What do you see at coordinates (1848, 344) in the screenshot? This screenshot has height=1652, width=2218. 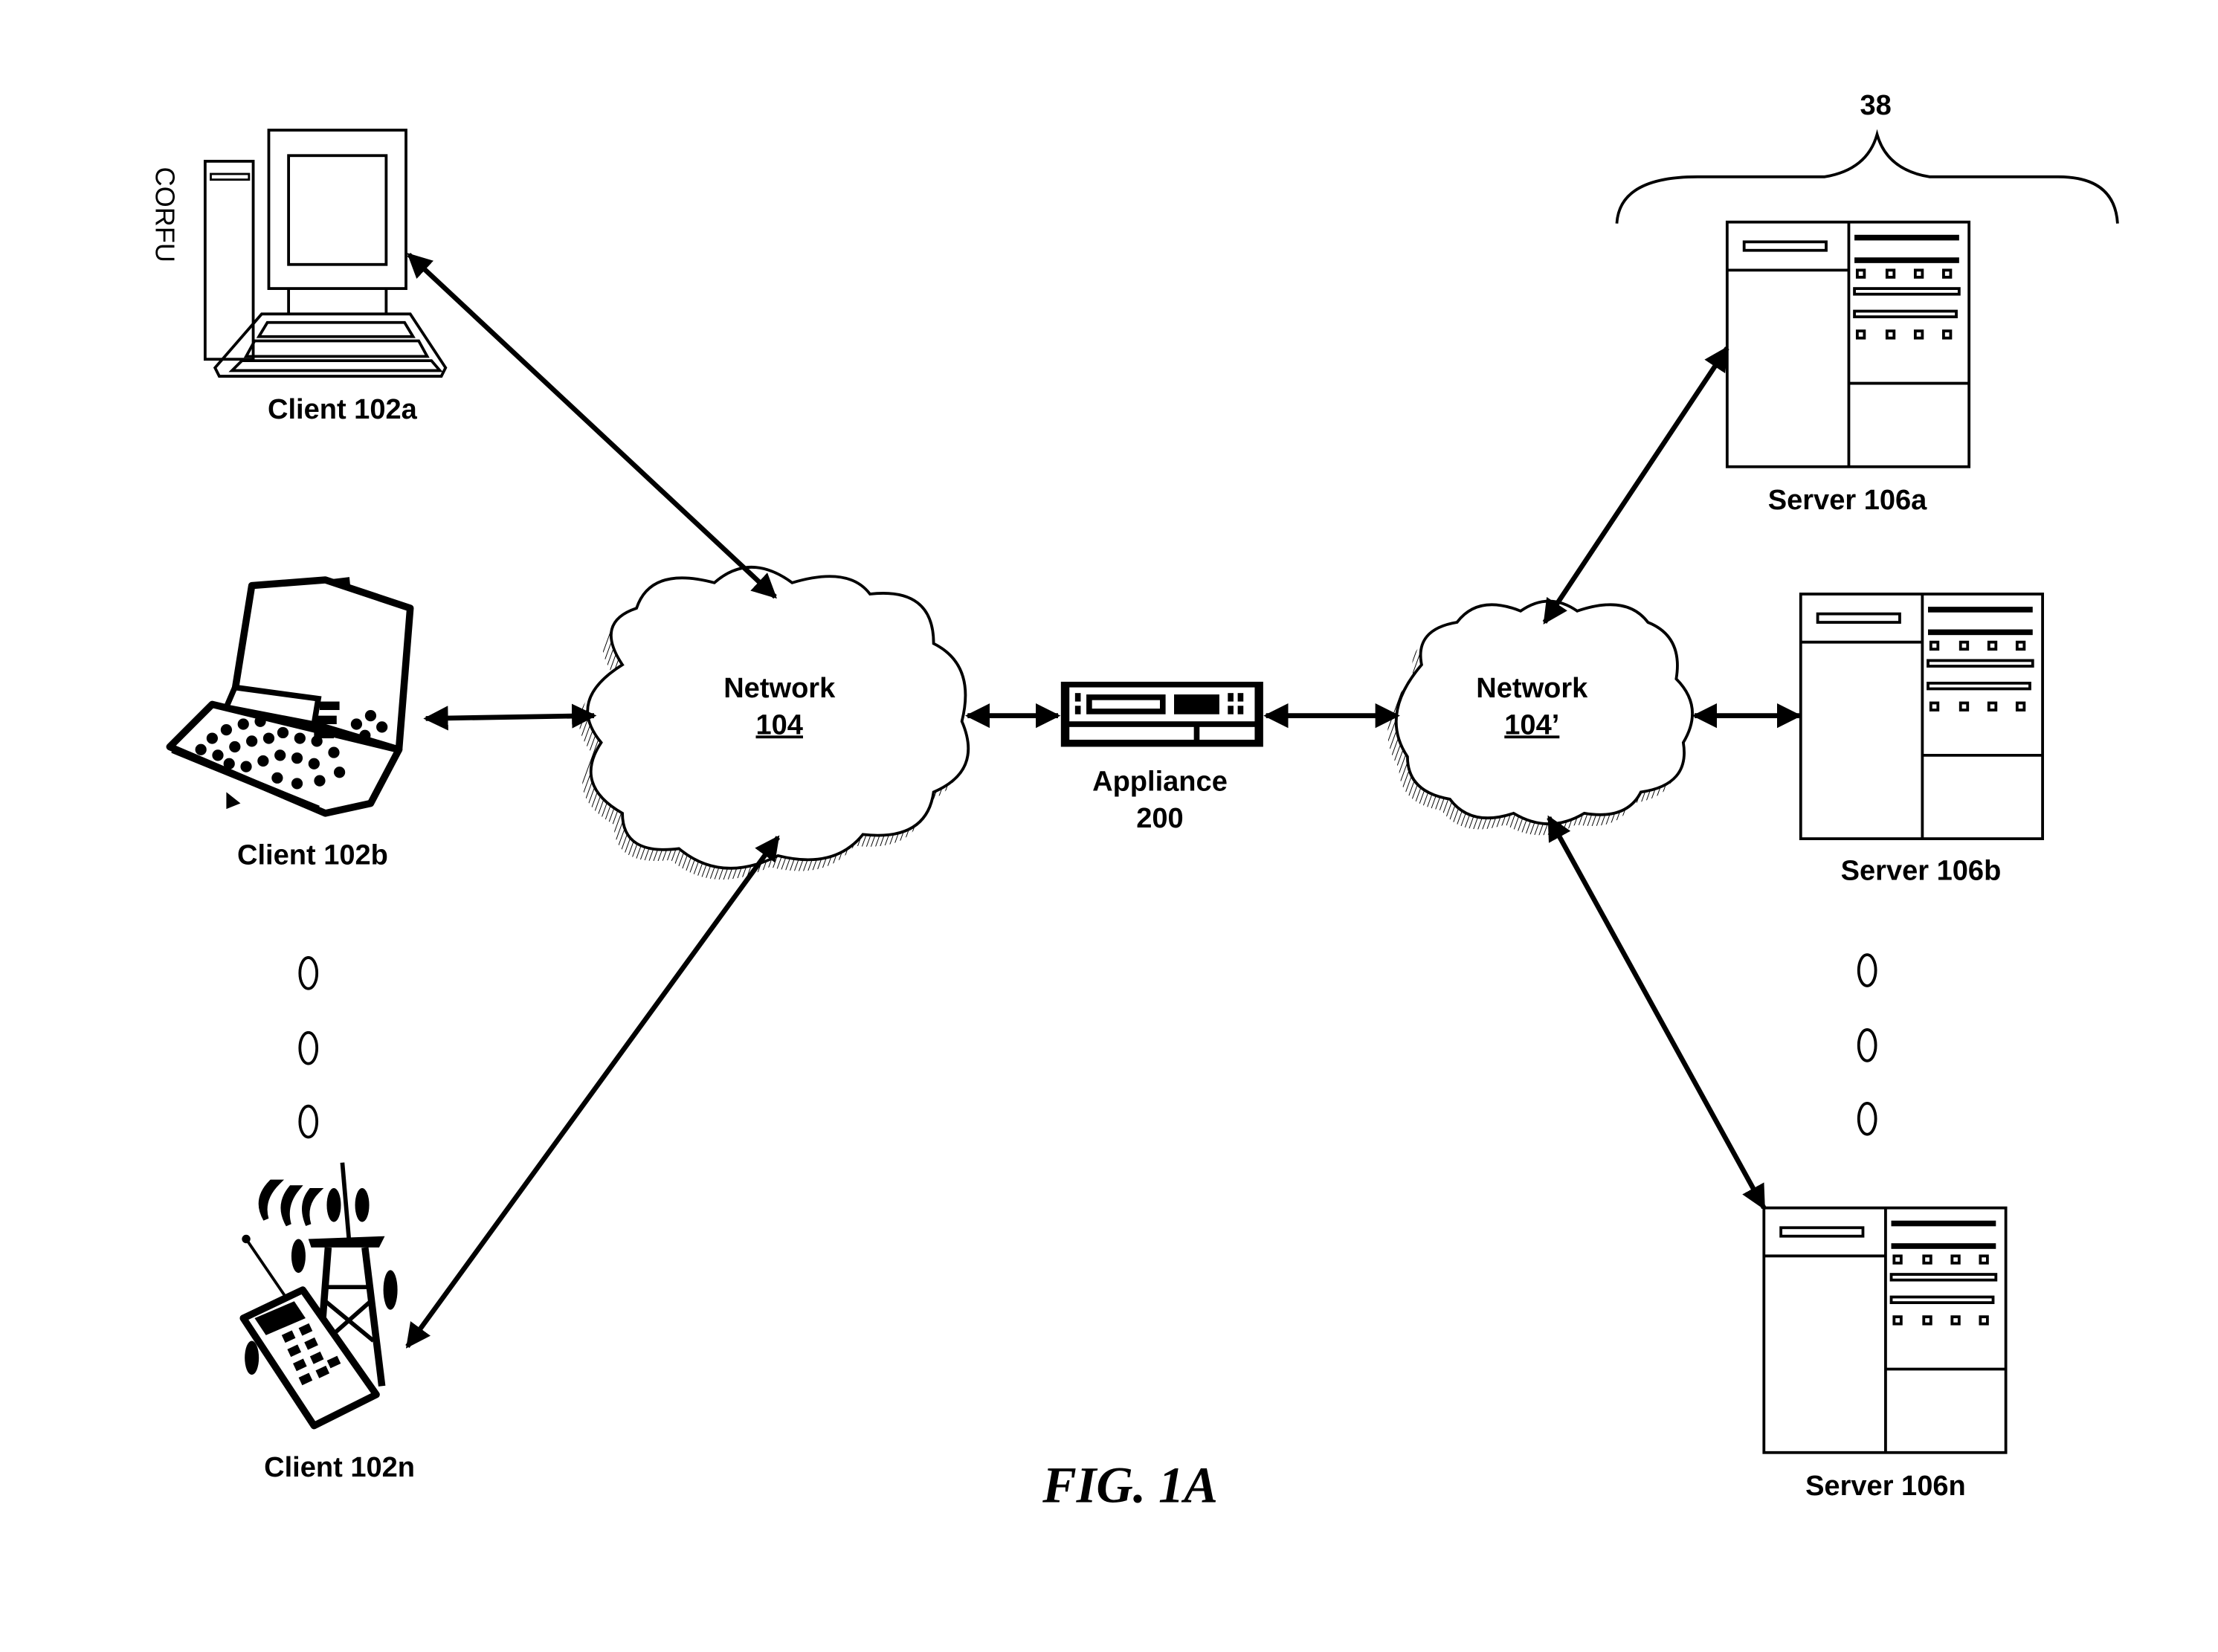 I see `server-106a-icon` at bounding box center [1848, 344].